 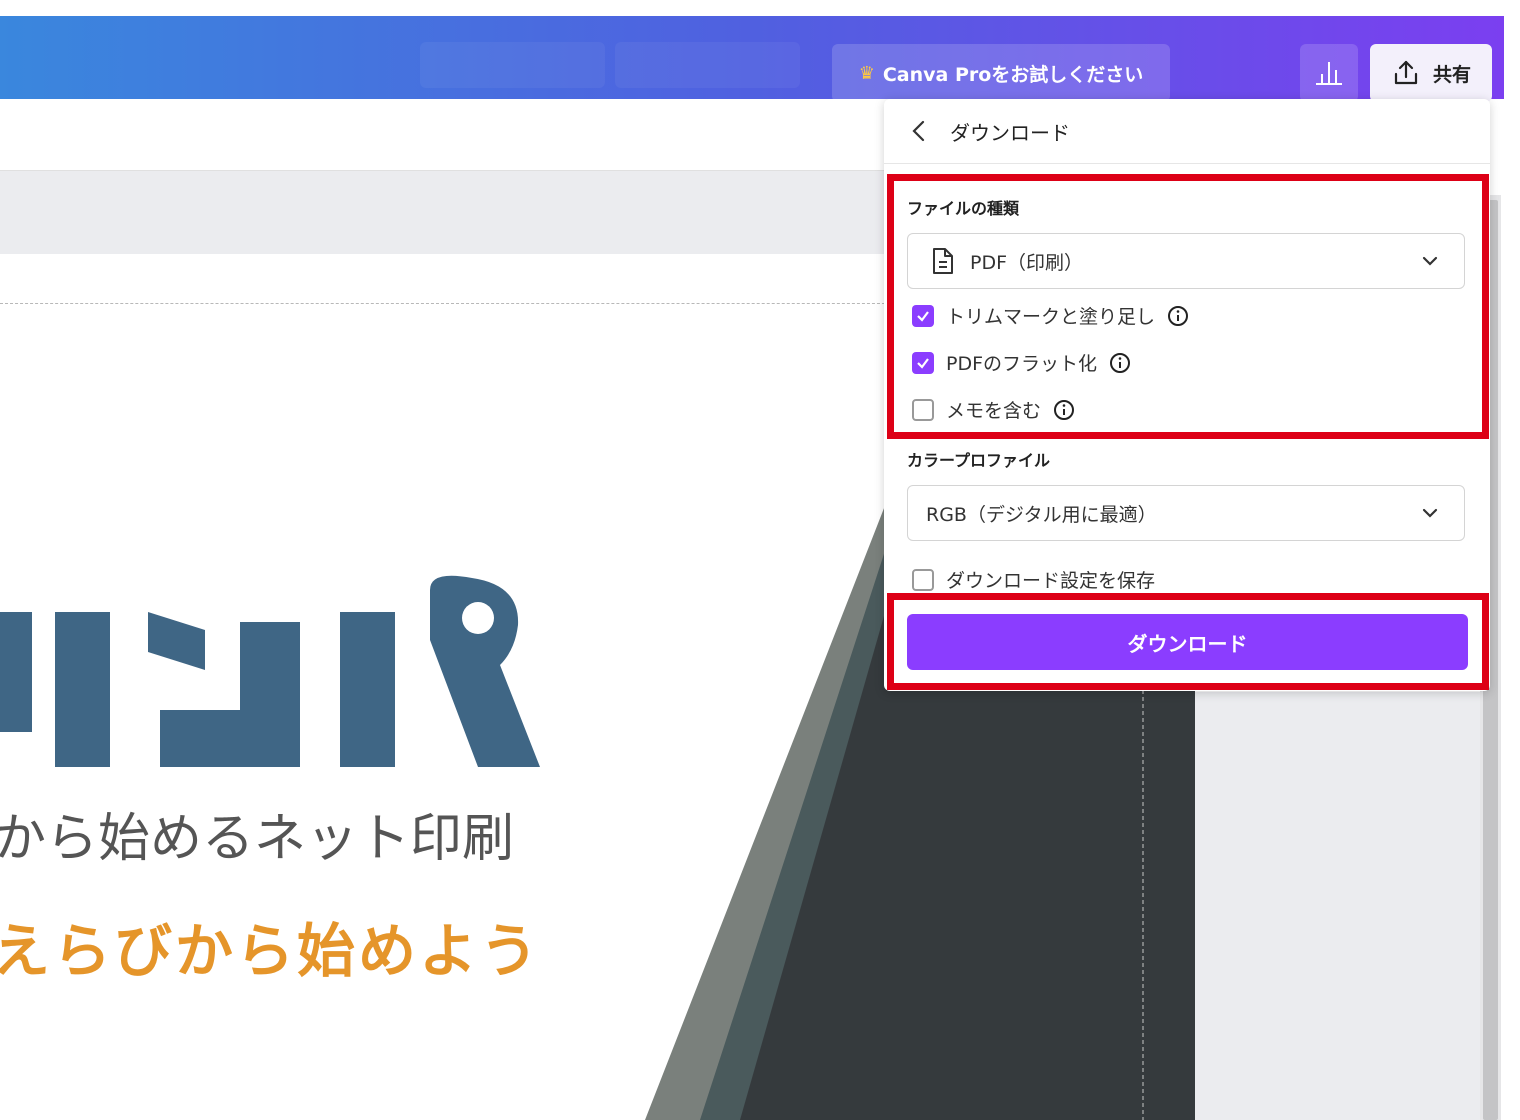 I want to click on trim-marks-option: トリムマークと塗り足し, so click(x=1050, y=315).